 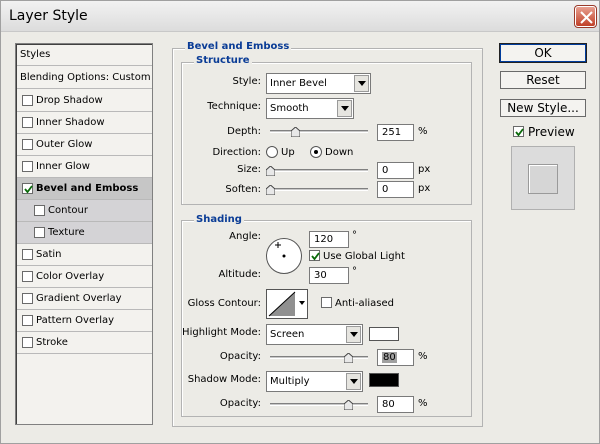 I want to click on style-item-color-overlay: Color Overlay, so click(x=84, y=277).